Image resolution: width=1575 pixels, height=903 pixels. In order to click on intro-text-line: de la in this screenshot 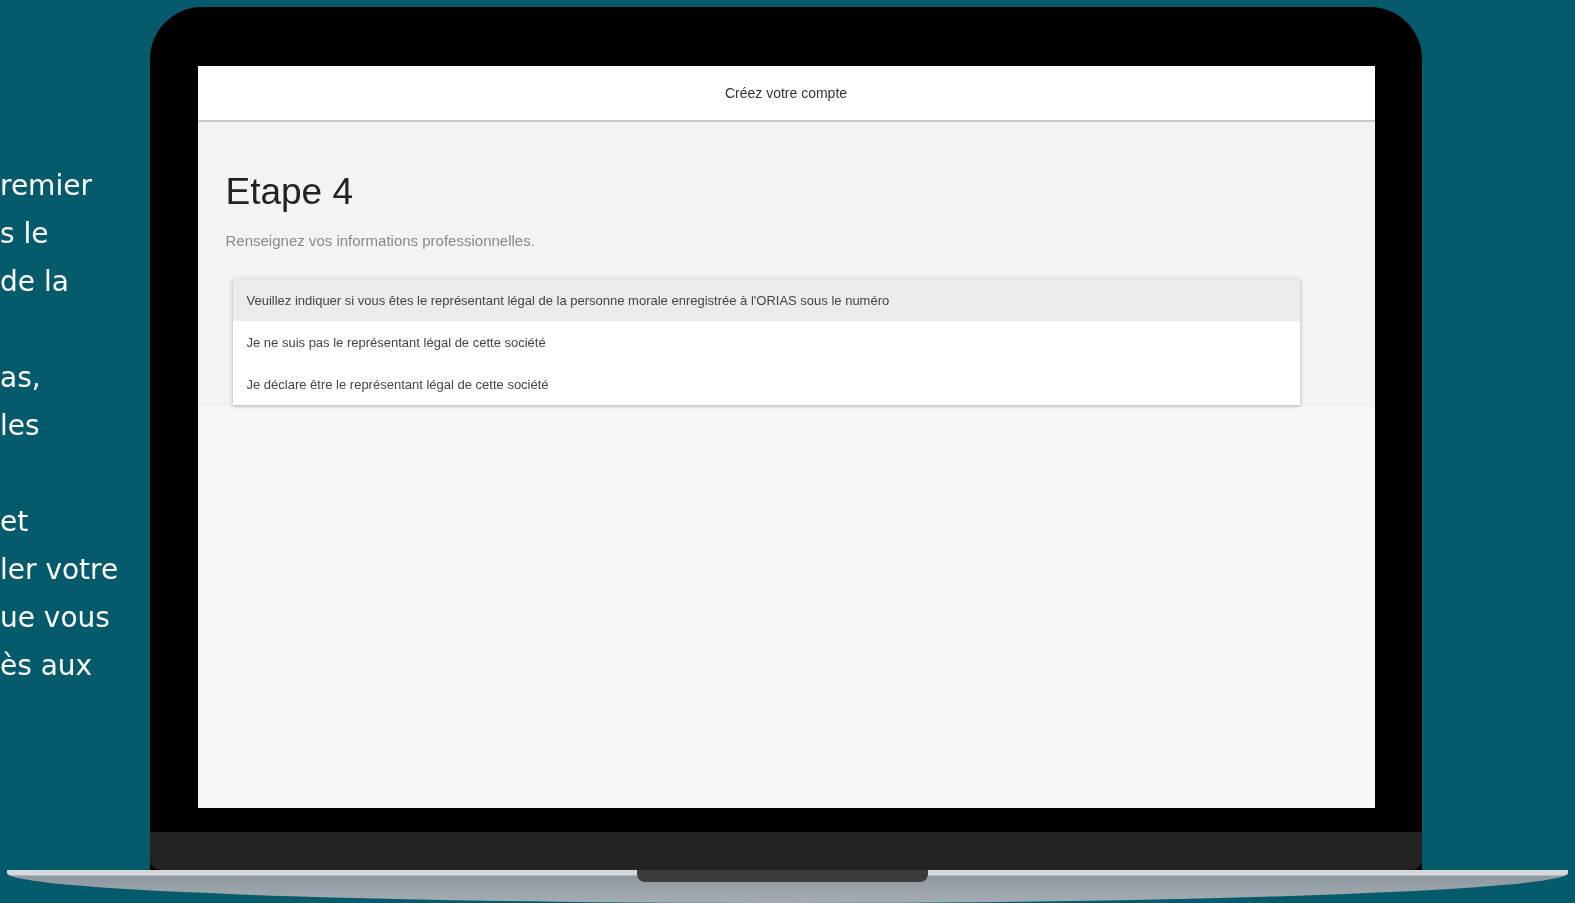, I will do `click(34, 282)`.